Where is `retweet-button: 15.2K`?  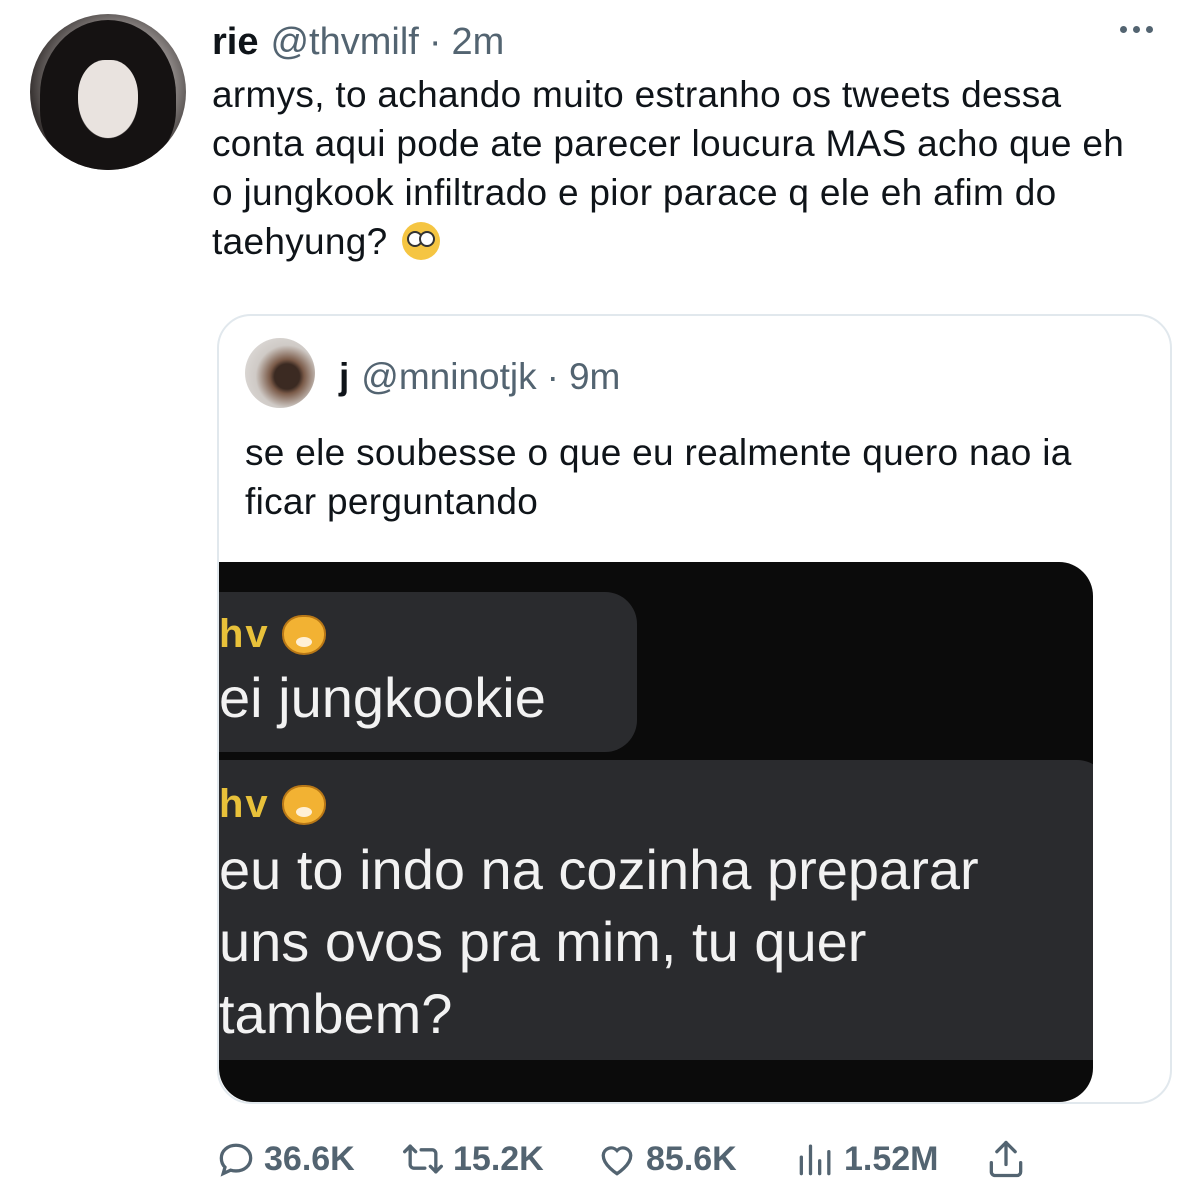
retweet-button: 15.2K is located at coordinates (496, 1159).